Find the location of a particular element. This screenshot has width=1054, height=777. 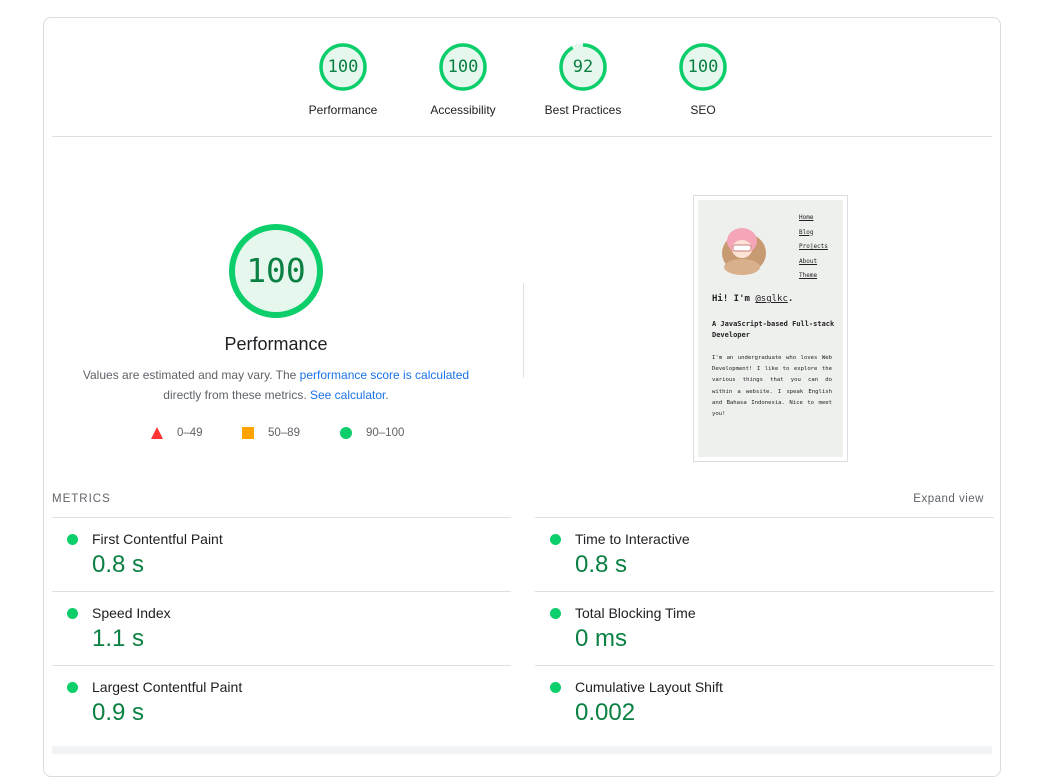

metric-largest-contentful-paint: Largest Contentful Paint 0.9 s is located at coordinates (281, 702).